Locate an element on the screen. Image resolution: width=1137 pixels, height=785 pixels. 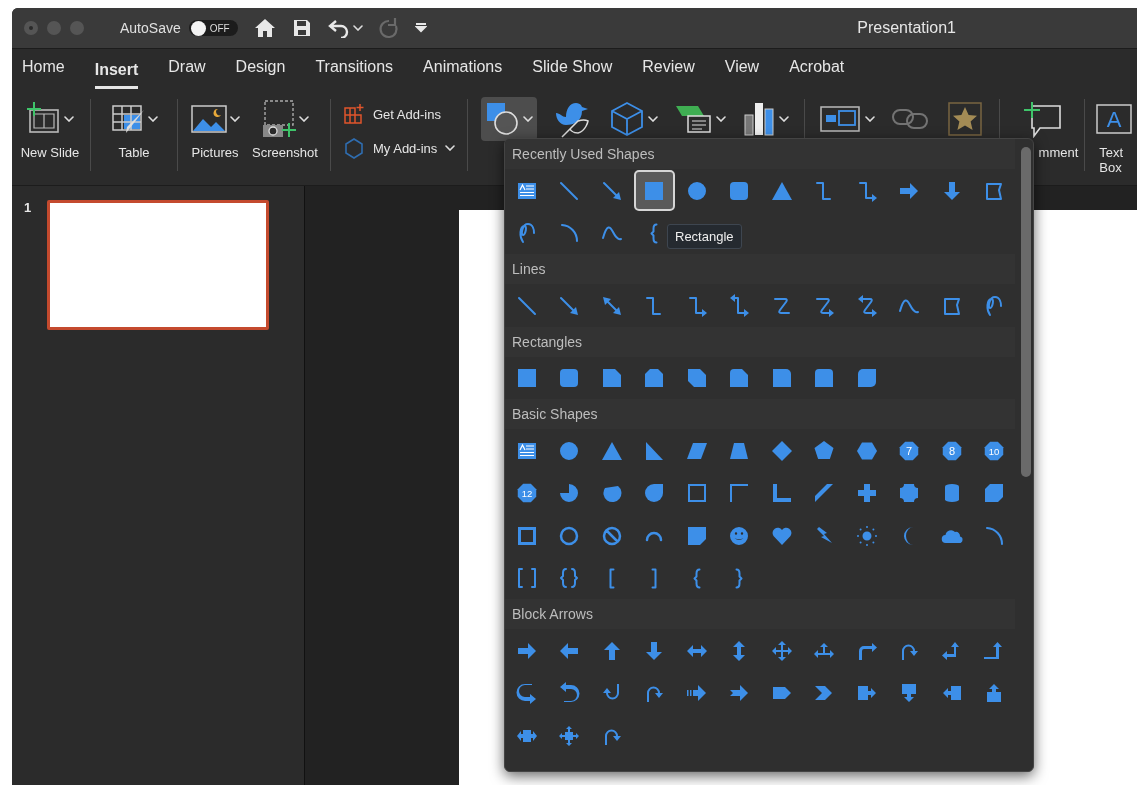
autosave-label: AutoSave is located at coordinates (150, 28).